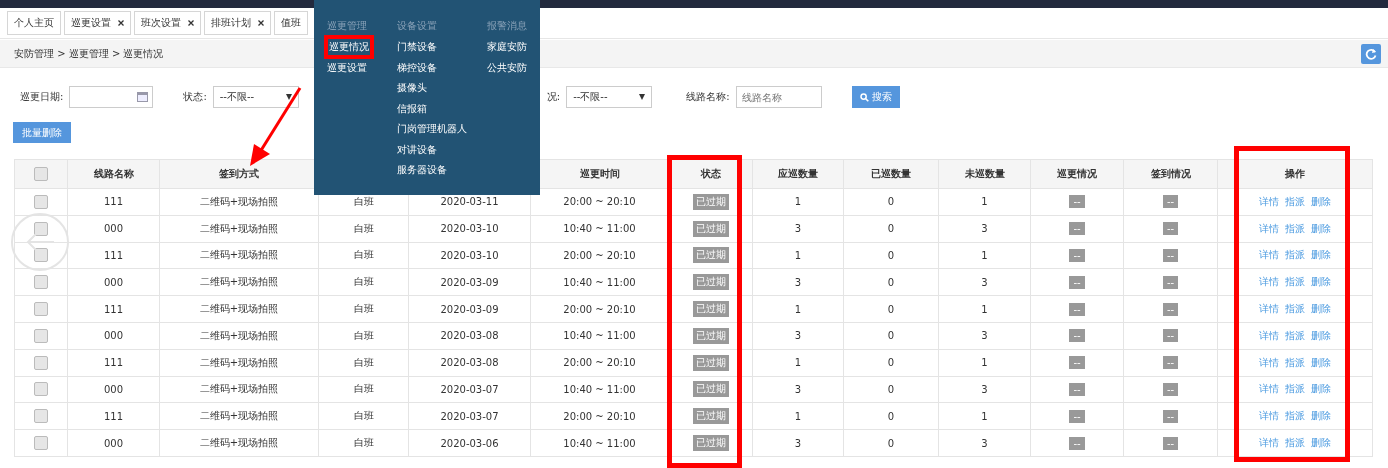 The image size is (1388, 468). Describe the element at coordinates (609, 97) in the screenshot. I see `filter-select: --不限--` at that location.